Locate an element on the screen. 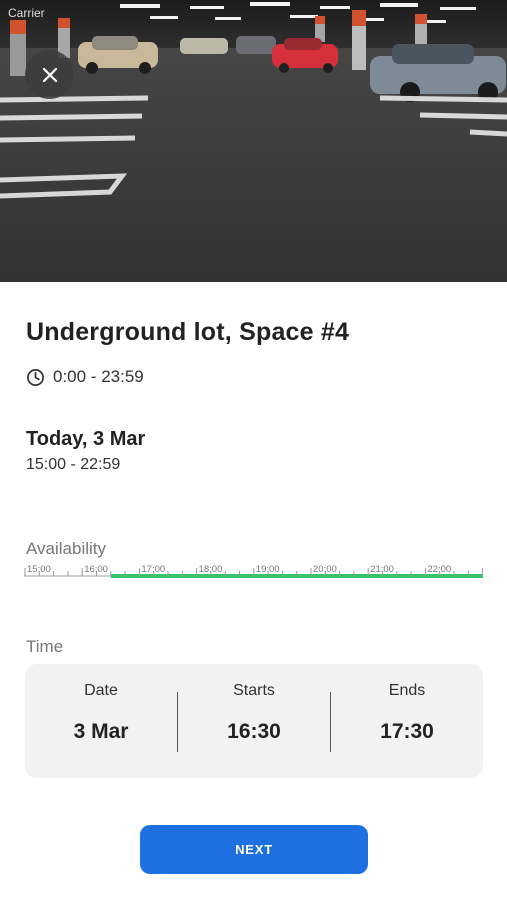 The height and width of the screenshot is (900, 507). ends-label: Ends is located at coordinates (407, 690).